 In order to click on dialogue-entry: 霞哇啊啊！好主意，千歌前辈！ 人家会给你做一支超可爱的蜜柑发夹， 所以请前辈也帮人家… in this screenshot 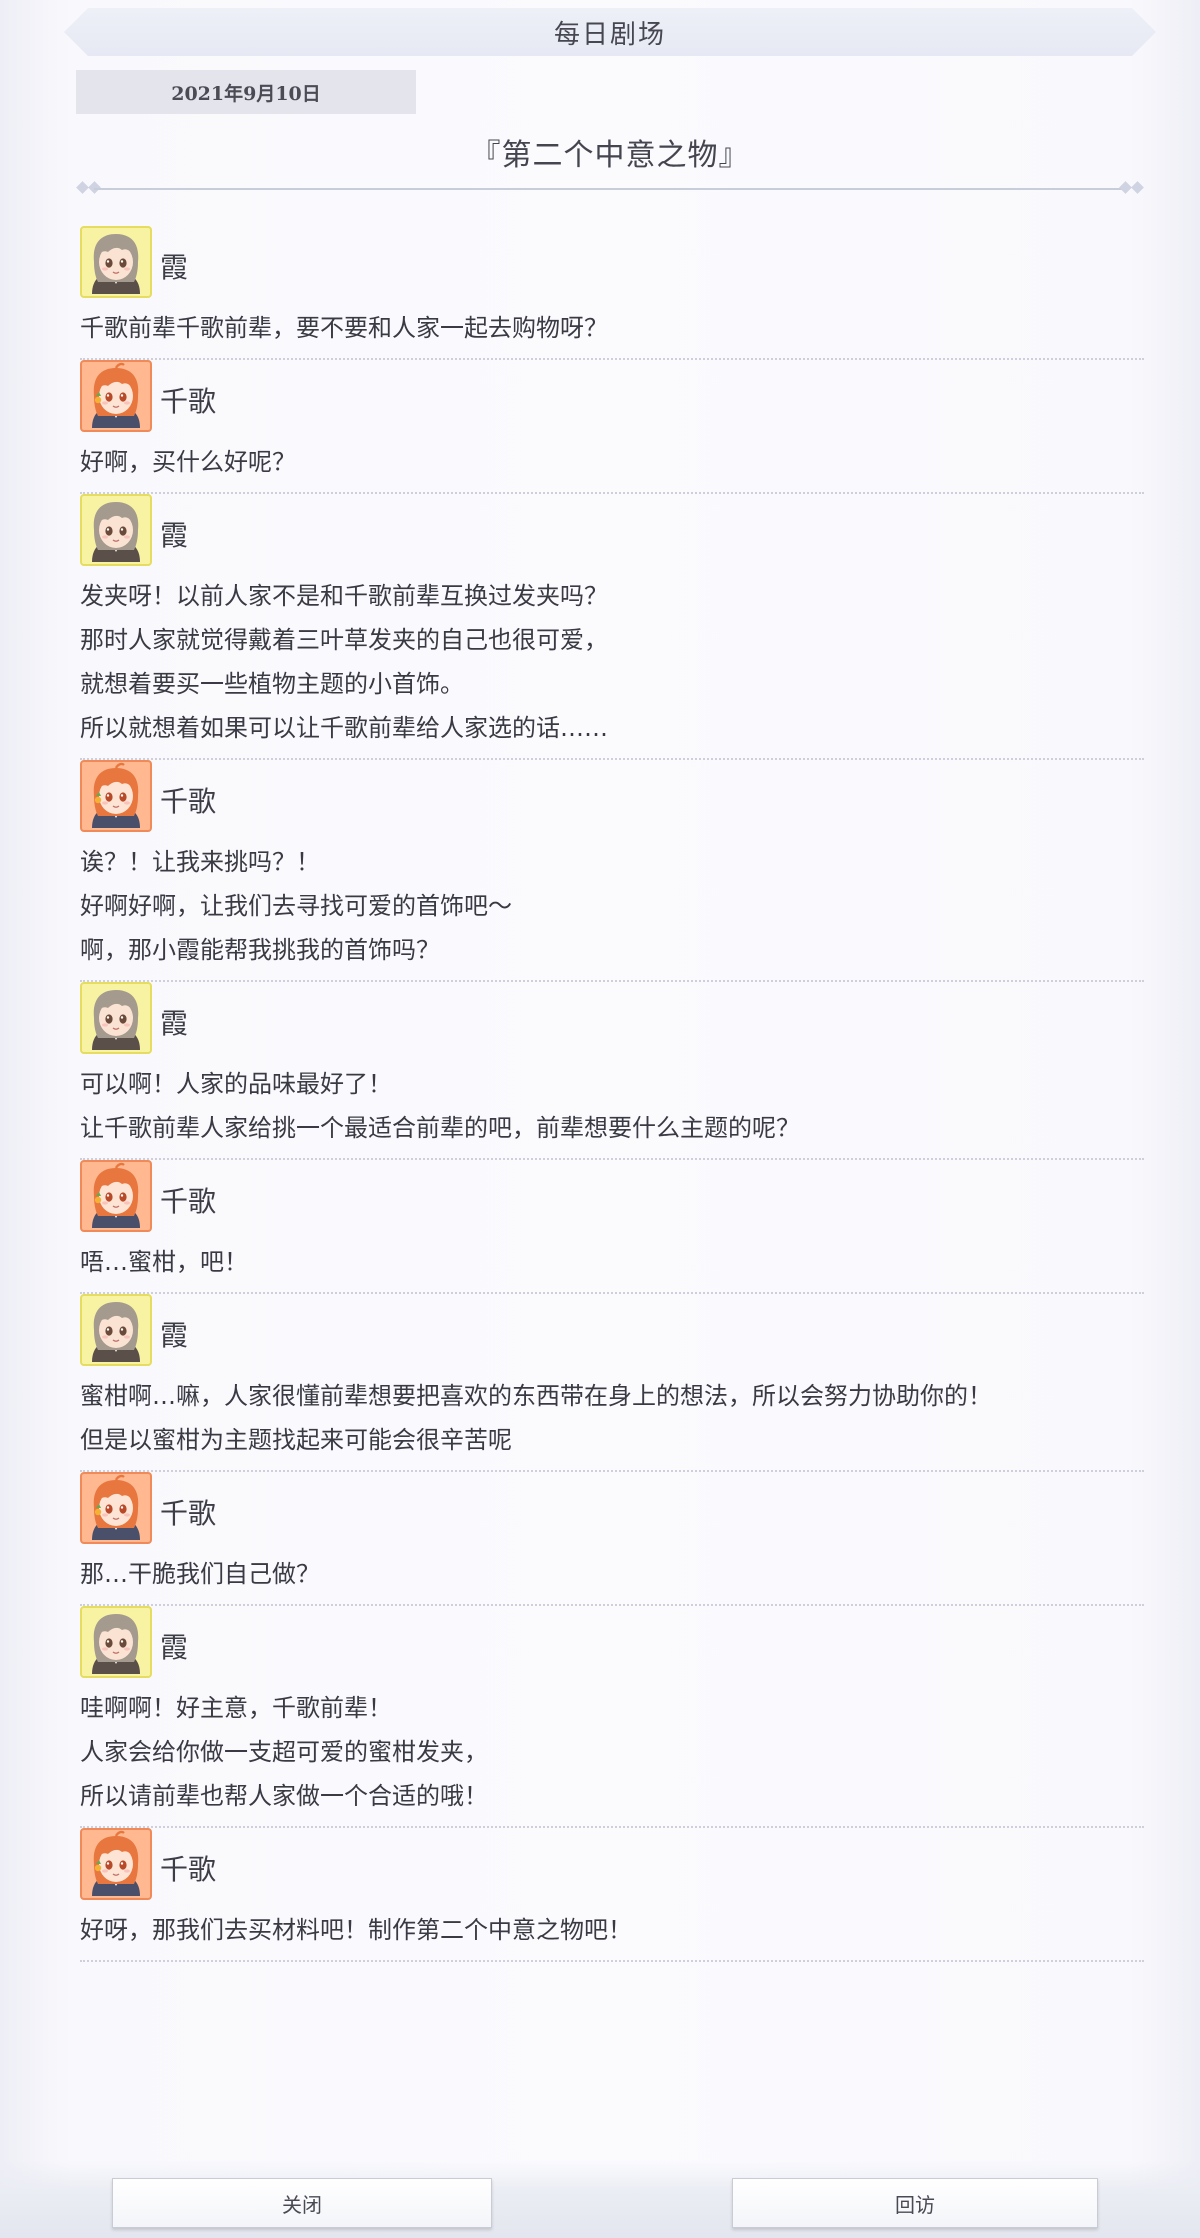, I will do `click(612, 1717)`.